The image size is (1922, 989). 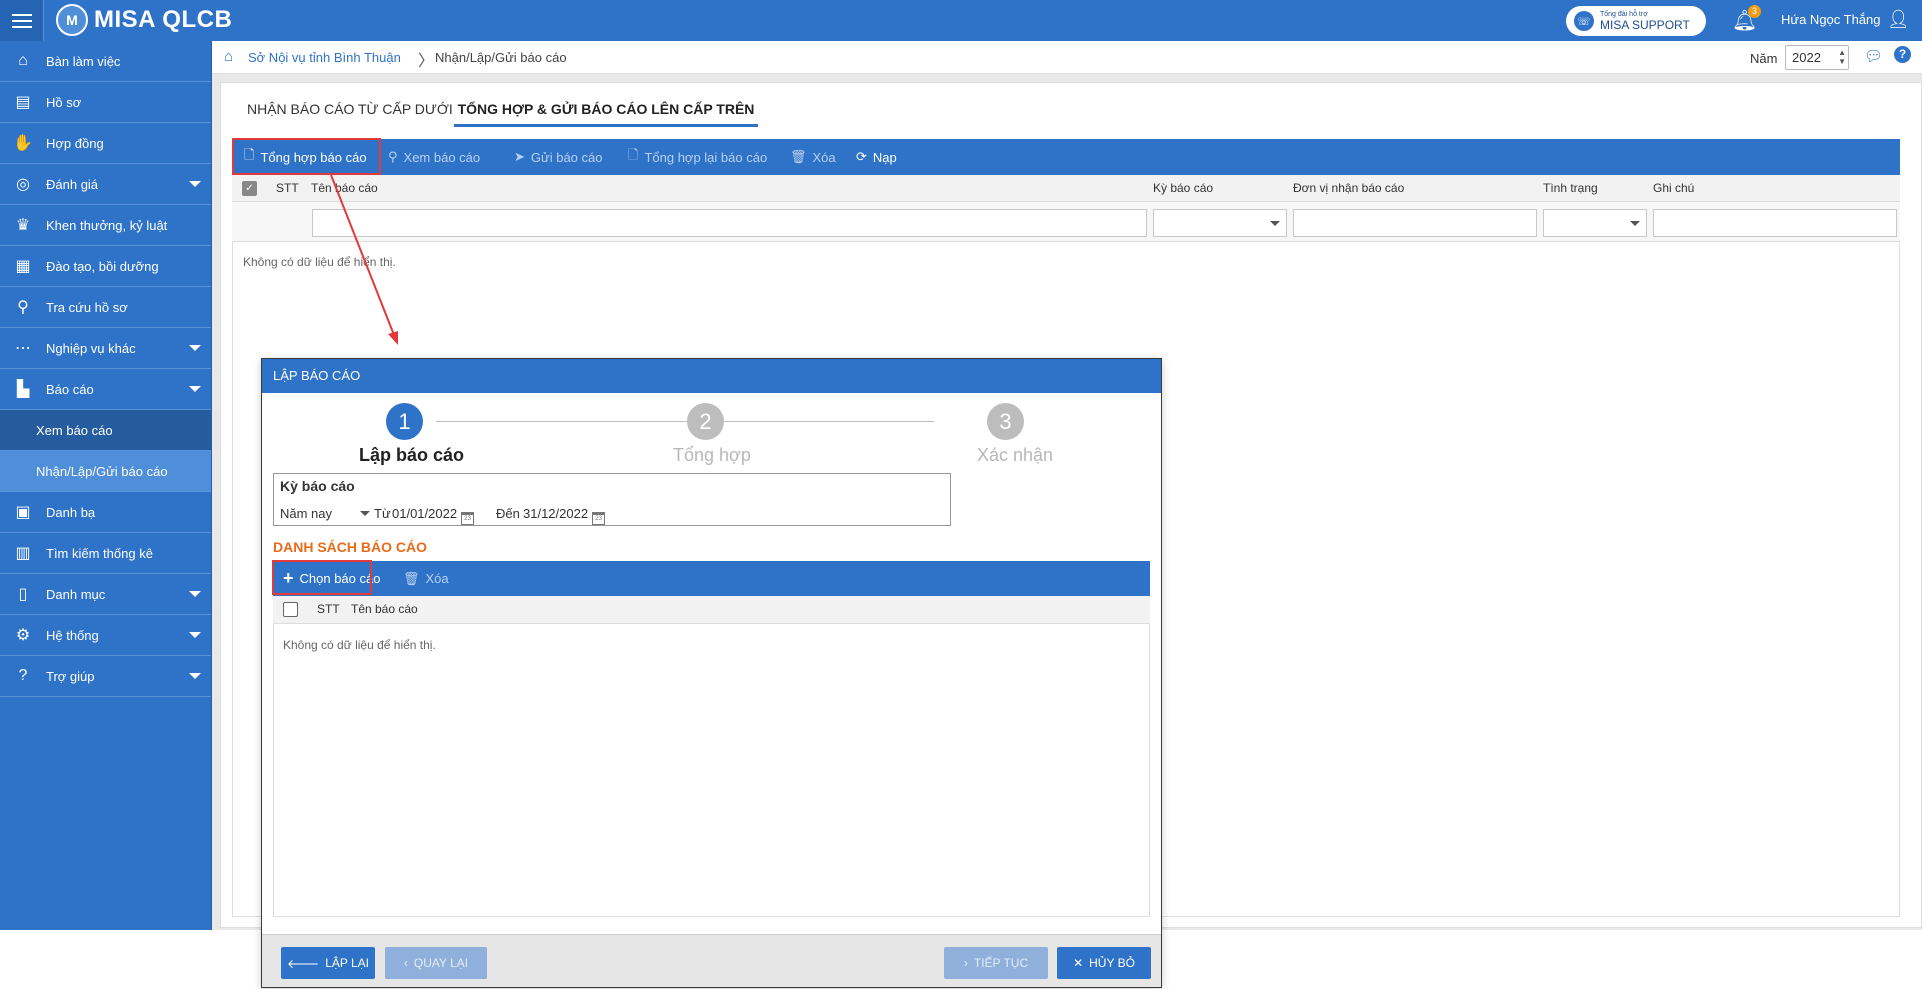 What do you see at coordinates (328, 963) in the screenshot?
I see `reset-button: 🡐 LẬP LẠI` at bounding box center [328, 963].